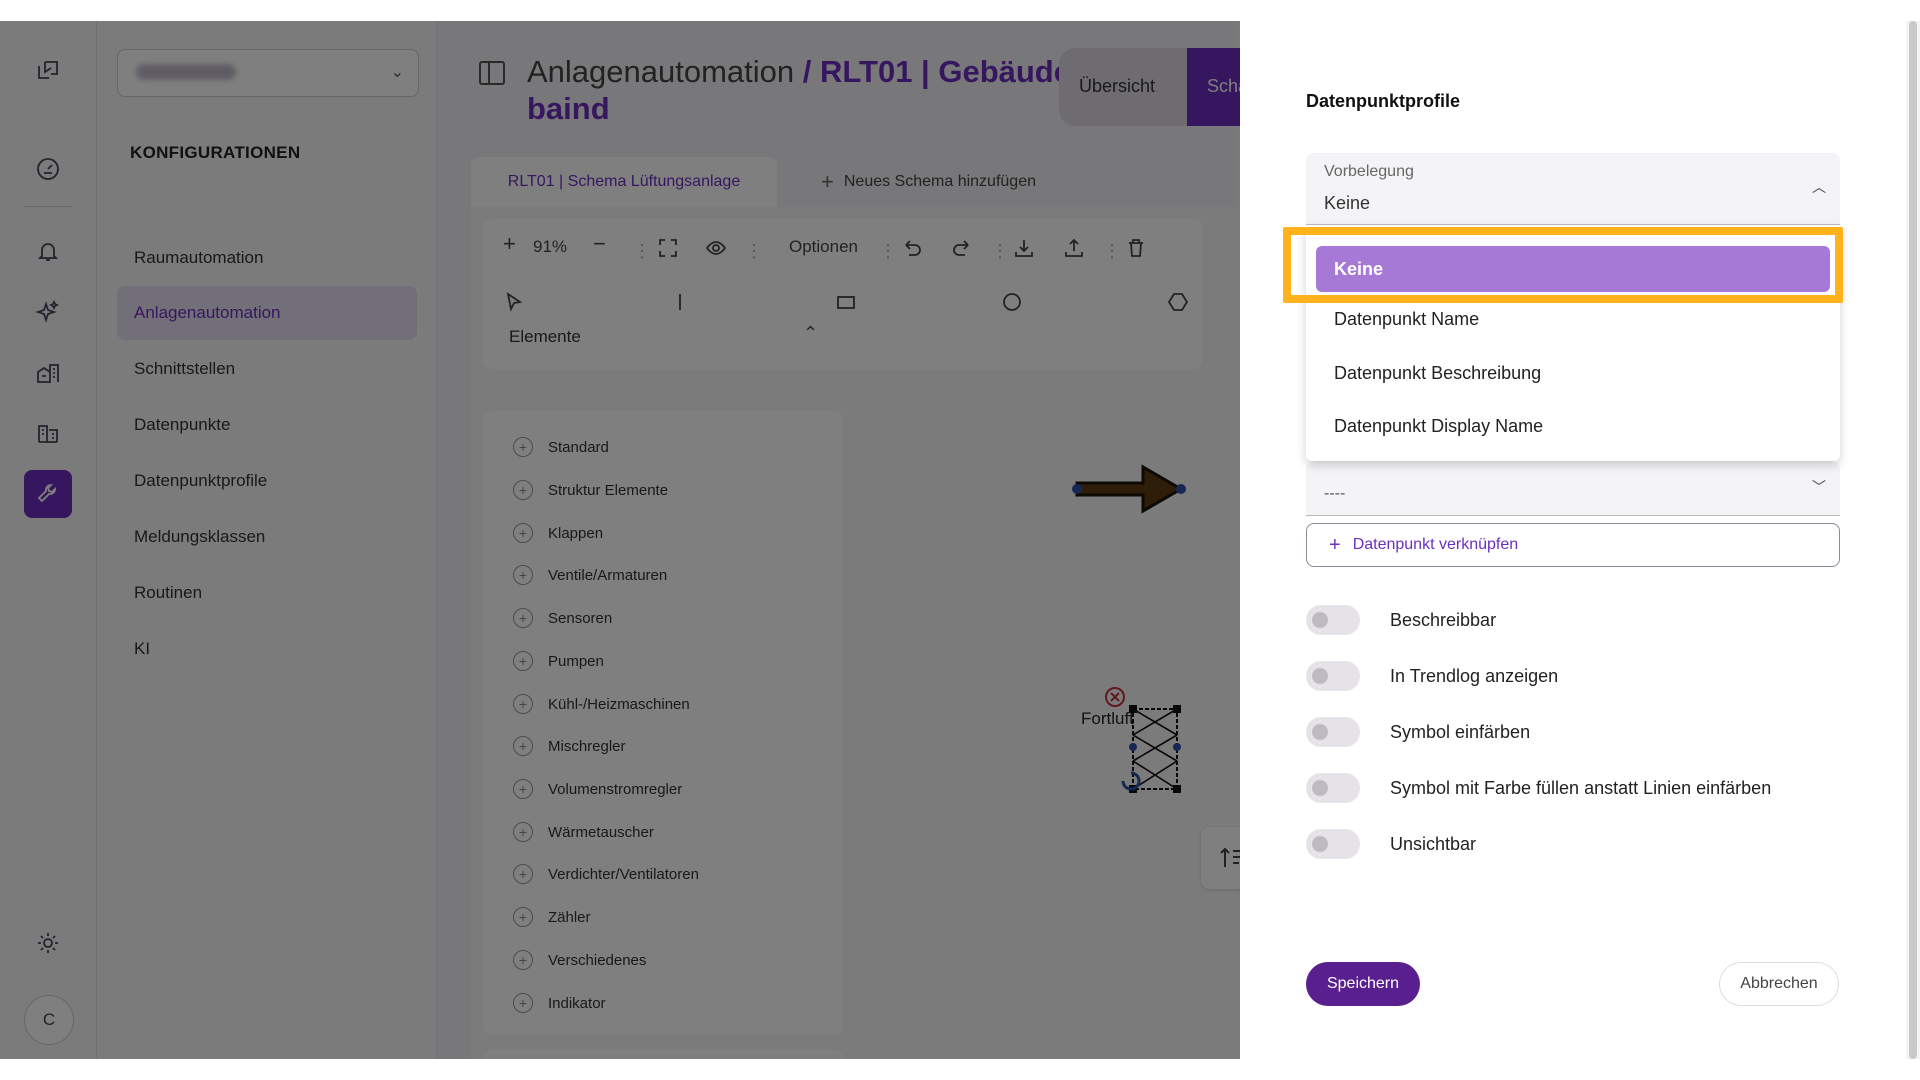  What do you see at coordinates (1443, 619) in the screenshot?
I see `toggle-label: Beschreibbar` at bounding box center [1443, 619].